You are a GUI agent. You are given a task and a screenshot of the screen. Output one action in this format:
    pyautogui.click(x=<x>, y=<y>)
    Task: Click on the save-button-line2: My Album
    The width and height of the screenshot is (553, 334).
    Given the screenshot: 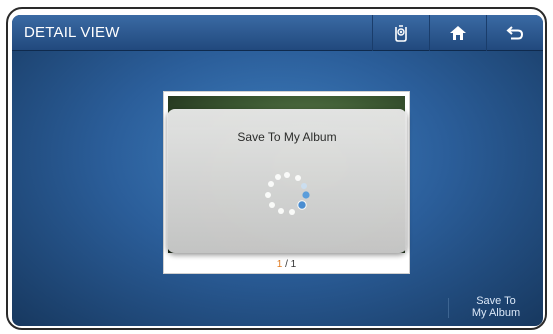 What is the action you would take?
    pyautogui.click(x=496, y=313)
    